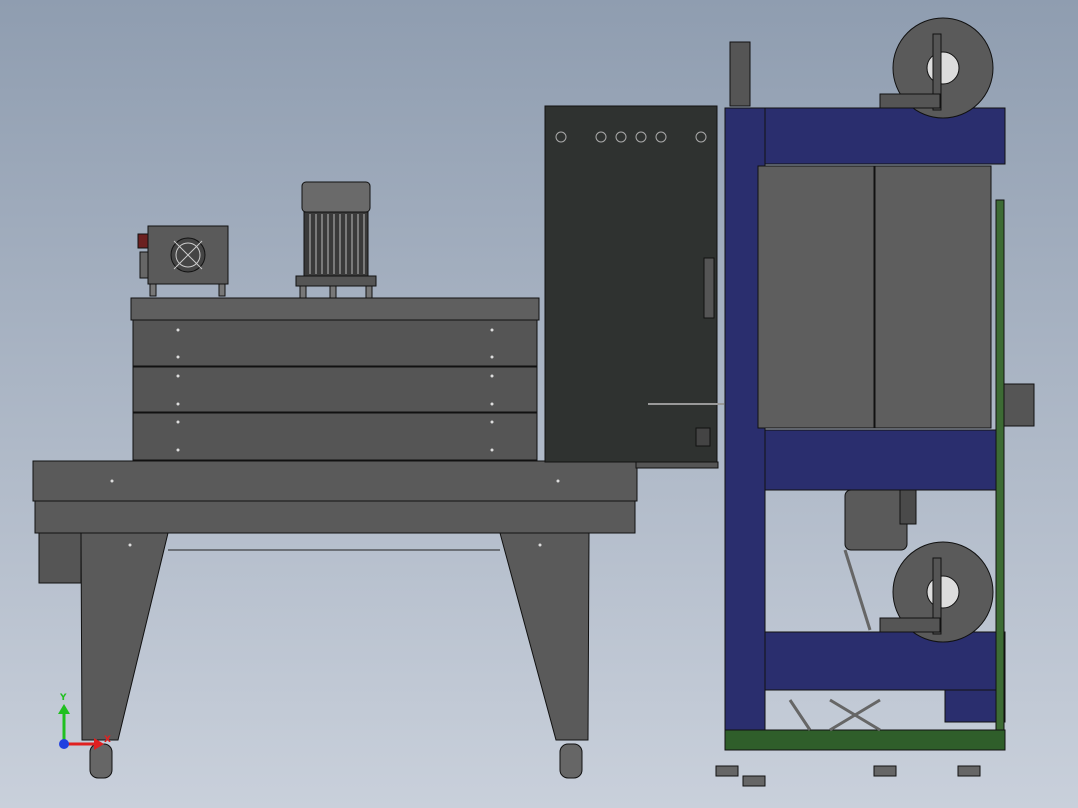 The width and height of the screenshot is (1078, 808). Describe the element at coordinates (1000, 465) in the screenshot. I see `side-rail` at that location.